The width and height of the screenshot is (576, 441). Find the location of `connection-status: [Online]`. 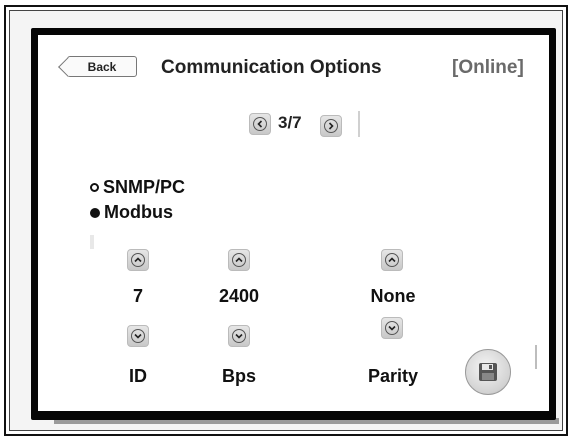

connection-status: [Online] is located at coordinates (488, 67).